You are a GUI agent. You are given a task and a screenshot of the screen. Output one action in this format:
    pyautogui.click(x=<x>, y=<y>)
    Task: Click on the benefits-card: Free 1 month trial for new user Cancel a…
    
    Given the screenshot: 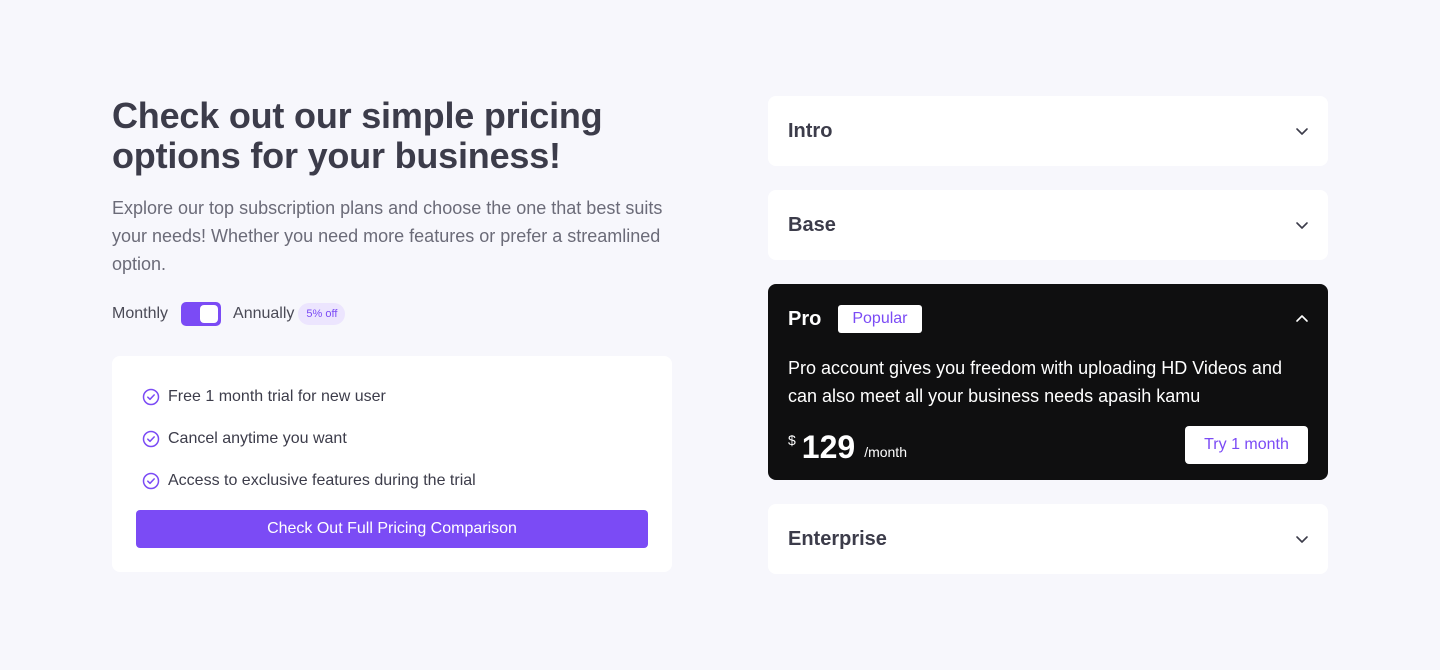 What is the action you would take?
    pyautogui.click(x=392, y=464)
    